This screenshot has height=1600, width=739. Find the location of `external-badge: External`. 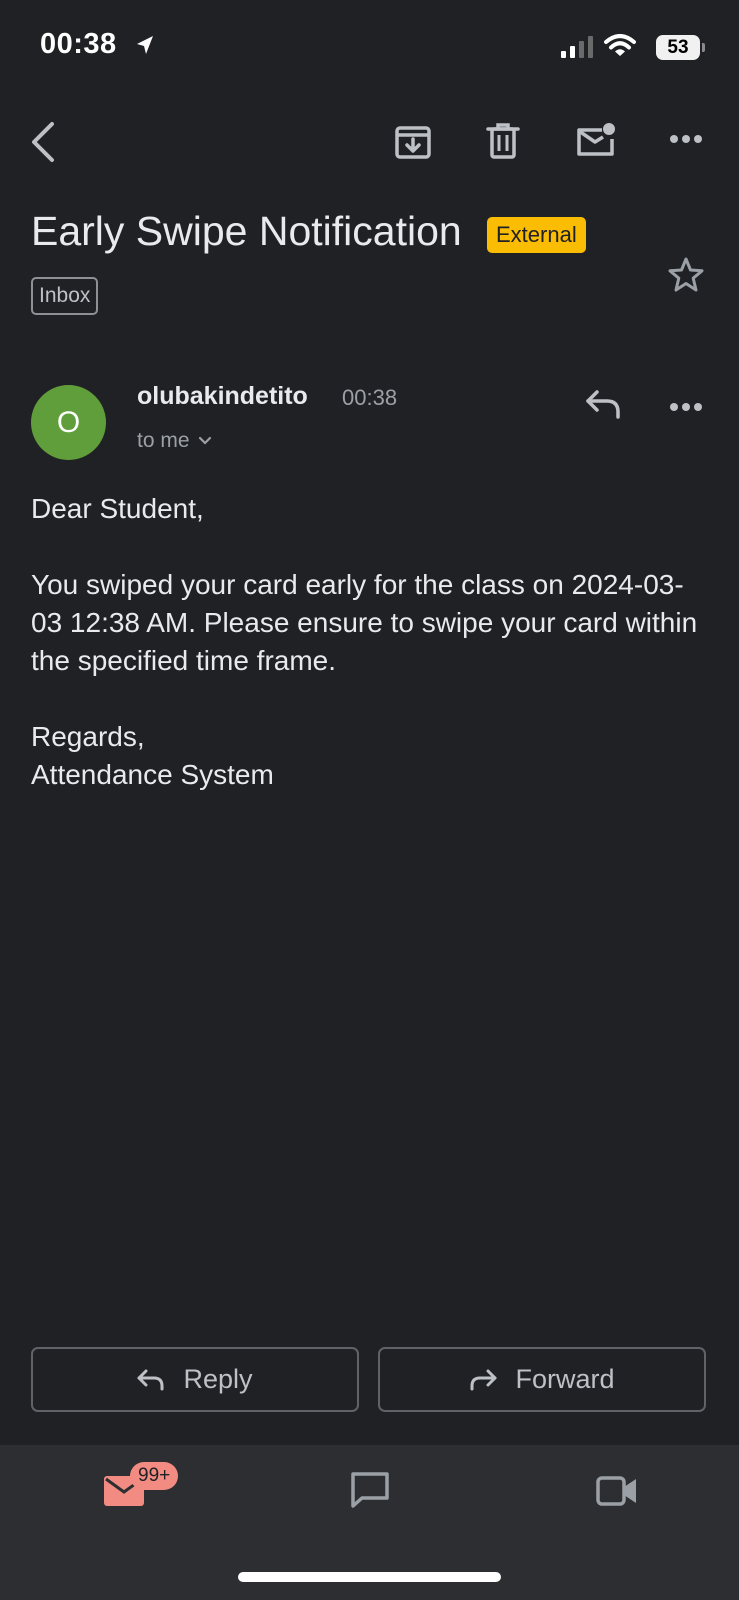

external-badge: External is located at coordinates (536, 235).